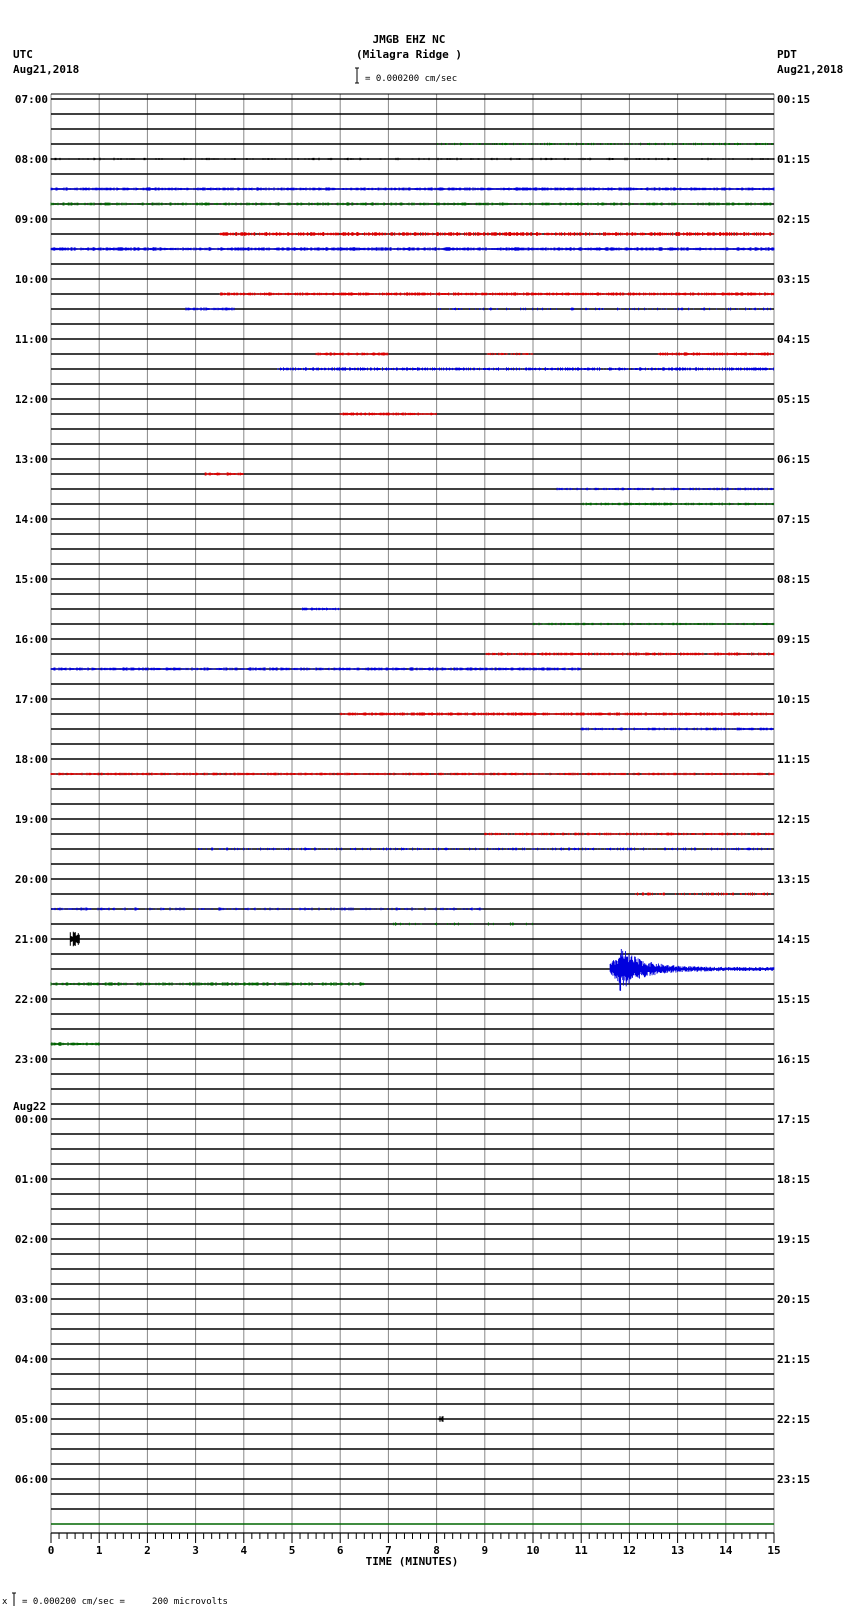  Describe the element at coordinates (793, 219) in the screenshot. I see `pdt-hour-label: 02:15` at that location.